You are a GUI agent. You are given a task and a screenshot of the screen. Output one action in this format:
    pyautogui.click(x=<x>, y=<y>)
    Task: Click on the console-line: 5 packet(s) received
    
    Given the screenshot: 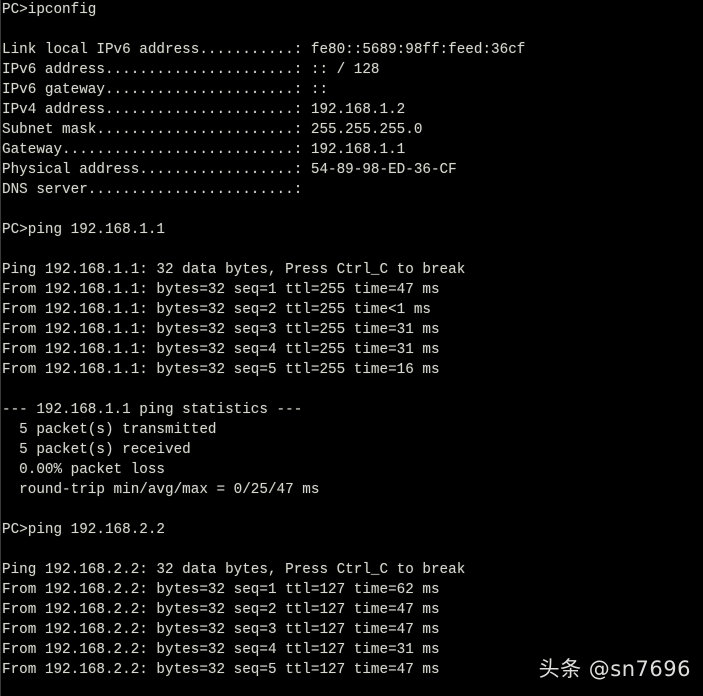 What is the action you would take?
    pyautogui.click(x=96, y=450)
    